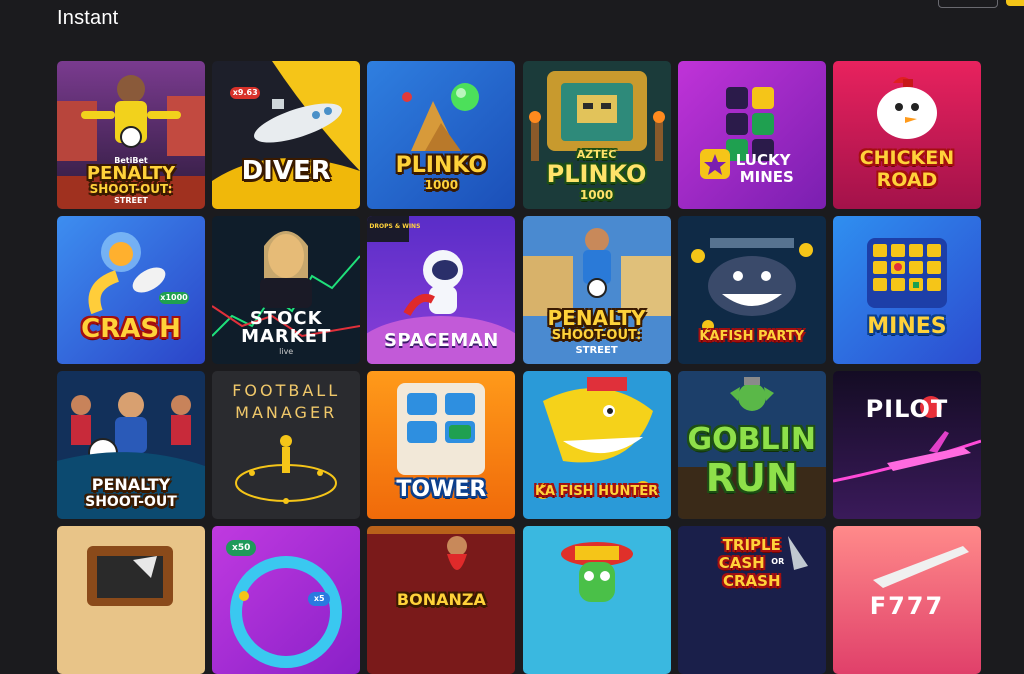 Image resolution: width=1024 pixels, height=674 pixels. Describe the element at coordinates (751, 439) in the screenshot. I see `game-title: GOBLIN` at that location.